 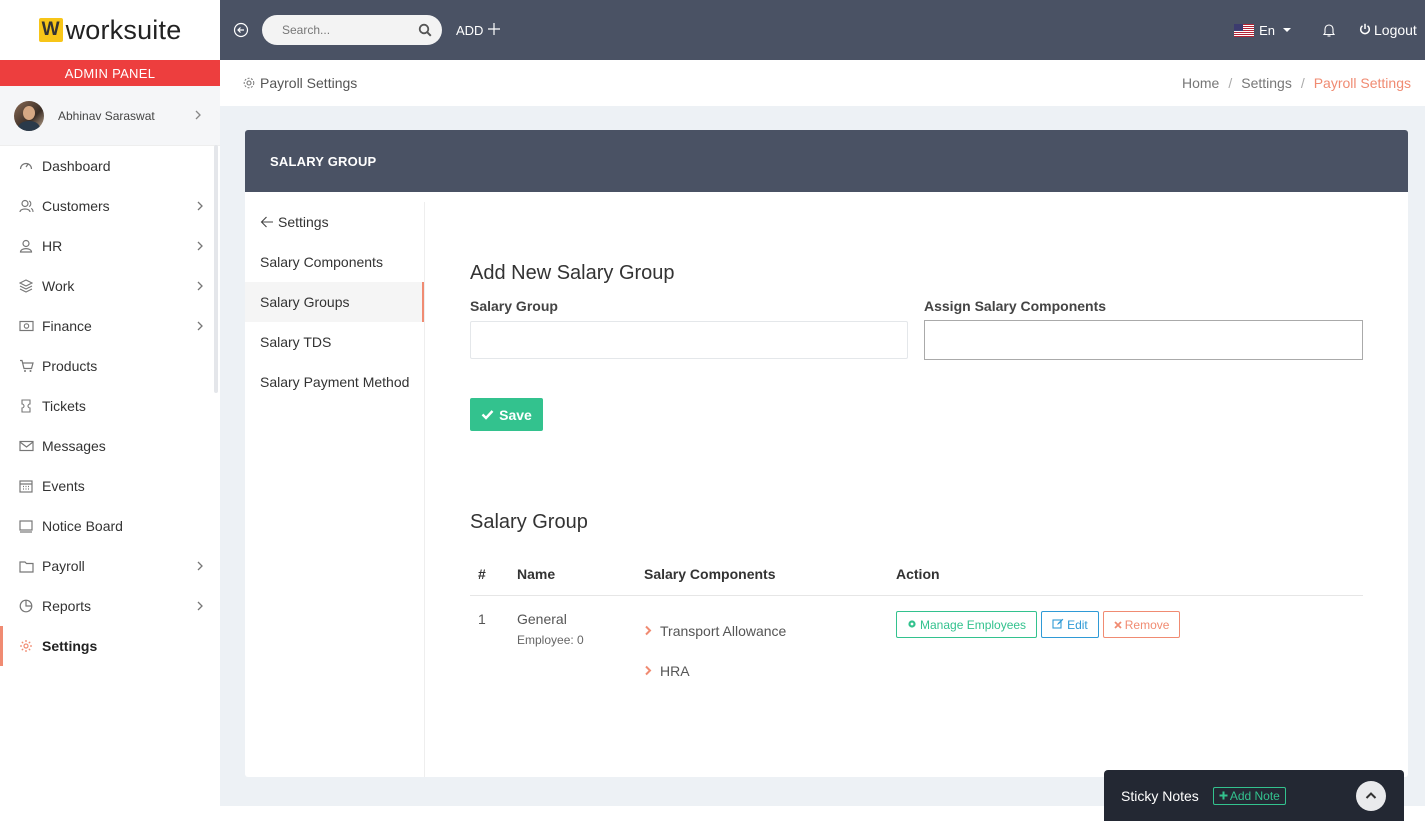 What do you see at coordinates (1287, 30) in the screenshot?
I see `caret-down-icon` at bounding box center [1287, 30].